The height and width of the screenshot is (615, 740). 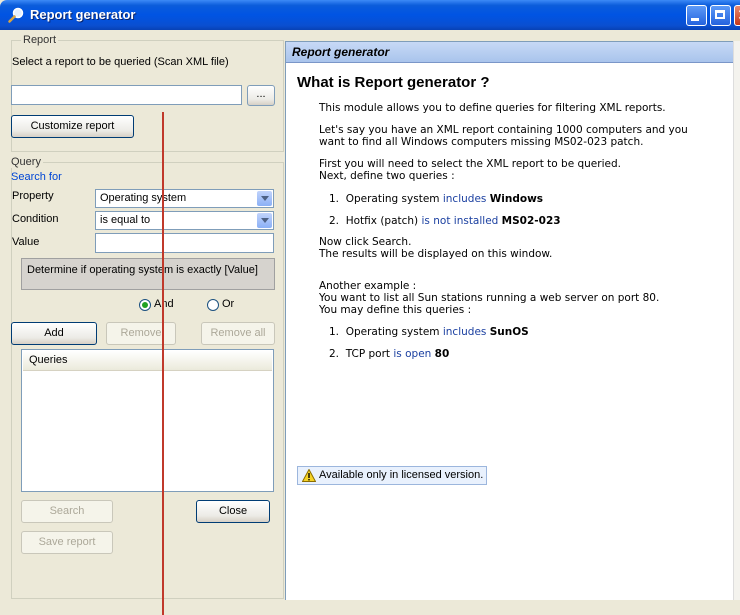 What do you see at coordinates (389, 354) in the screenshot?
I see `example-query-4: 2. TCP port is open 80` at bounding box center [389, 354].